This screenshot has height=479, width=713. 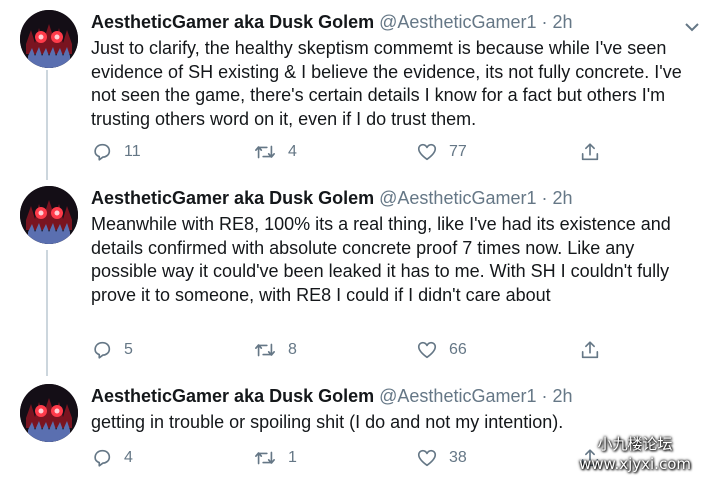 I want to click on reply-count: 11, so click(x=132, y=151).